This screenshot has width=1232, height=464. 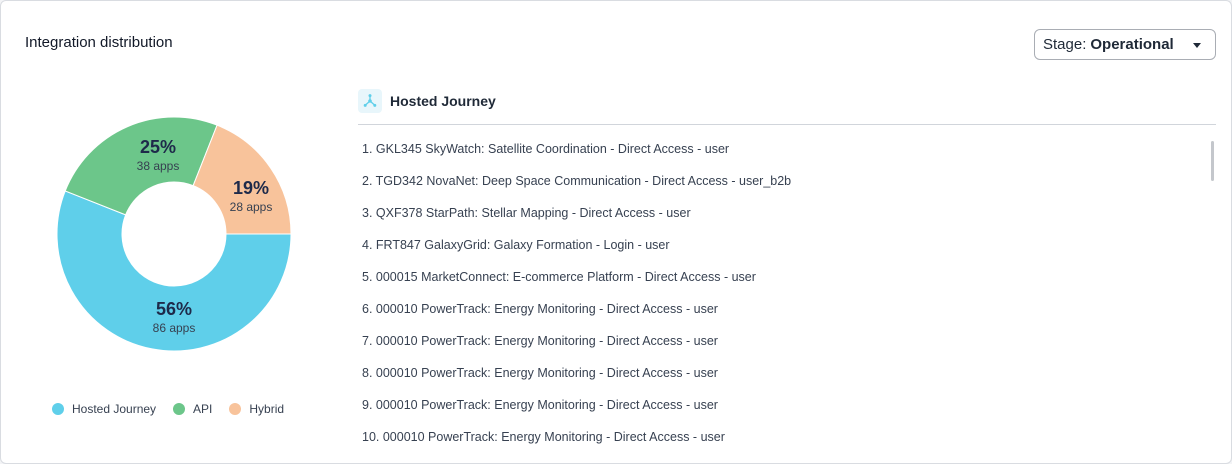 What do you see at coordinates (1132, 44) in the screenshot?
I see `stage-value: Operational` at bounding box center [1132, 44].